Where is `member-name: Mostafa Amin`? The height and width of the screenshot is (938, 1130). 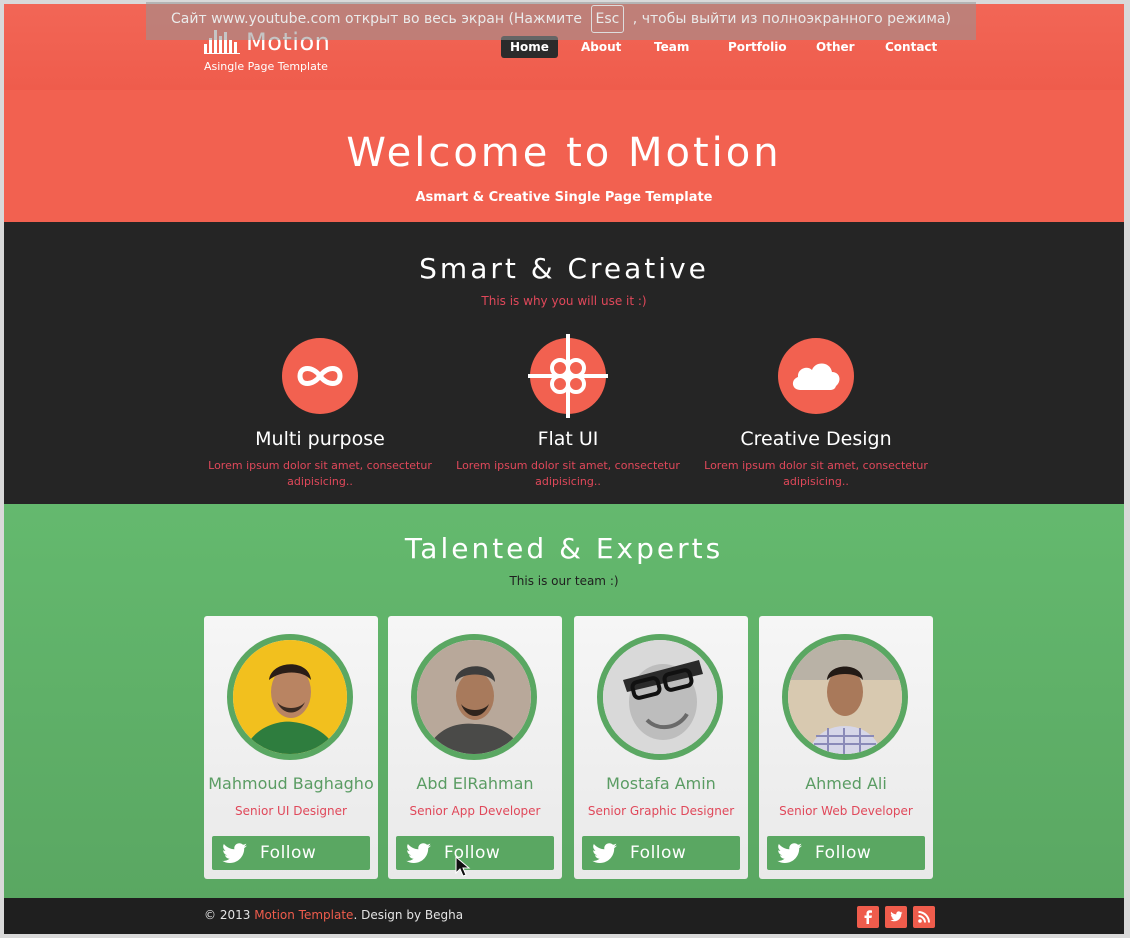 member-name: Mostafa Amin is located at coordinates (661, 783).